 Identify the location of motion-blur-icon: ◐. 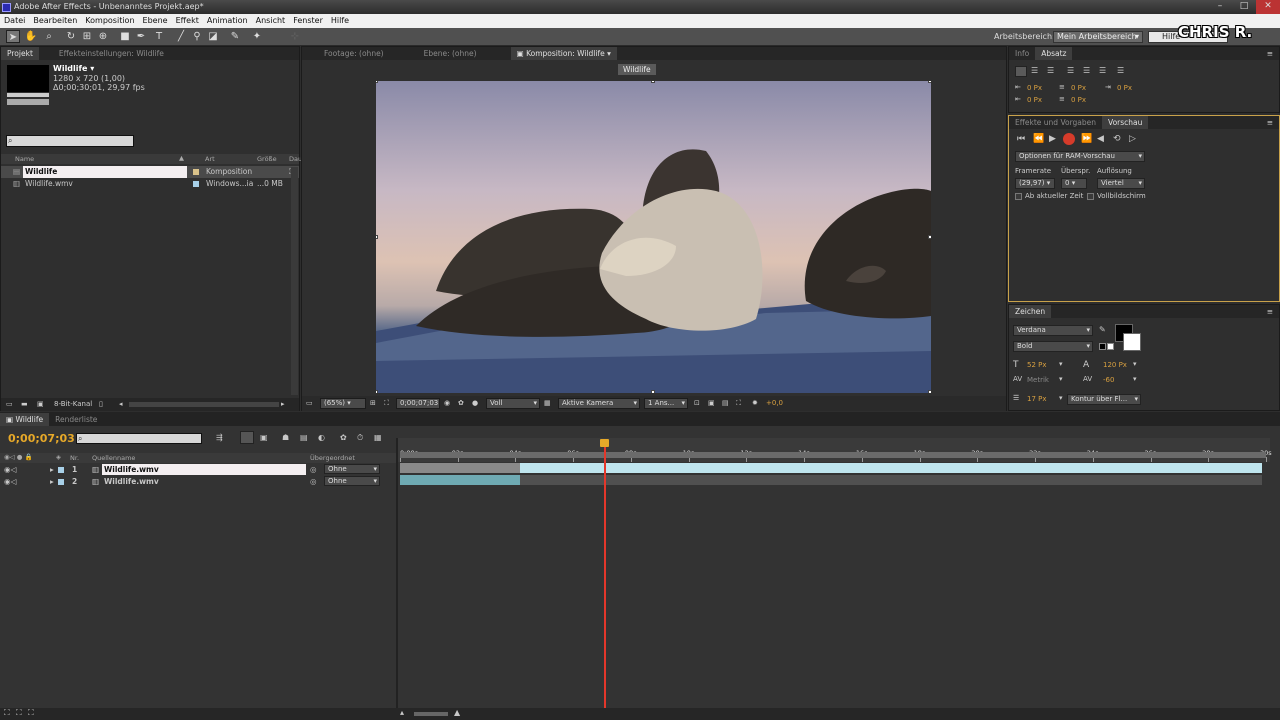
(321, 437).